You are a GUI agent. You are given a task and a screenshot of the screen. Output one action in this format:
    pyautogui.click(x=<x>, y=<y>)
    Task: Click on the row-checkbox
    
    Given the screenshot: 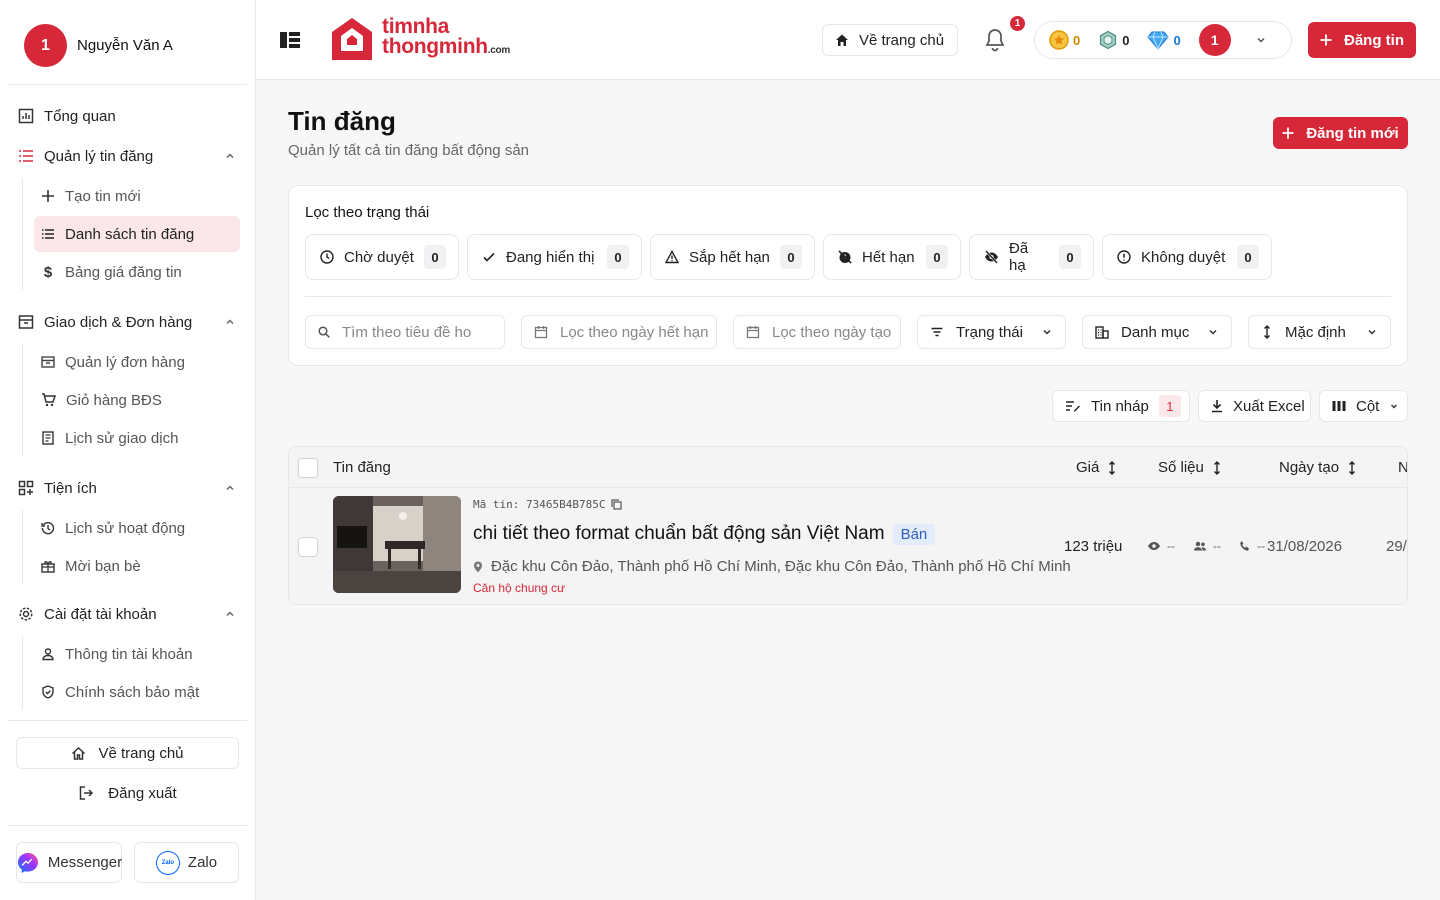 What is the action you would take?
    pyautogui.click(x=308, y=547)
    